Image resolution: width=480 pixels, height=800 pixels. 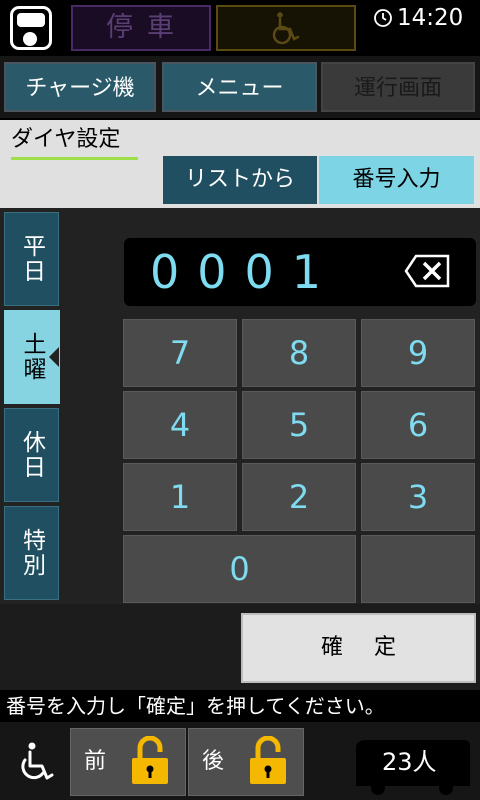 I want to click on clock-time: 14:20, so click(x=430, y=18).